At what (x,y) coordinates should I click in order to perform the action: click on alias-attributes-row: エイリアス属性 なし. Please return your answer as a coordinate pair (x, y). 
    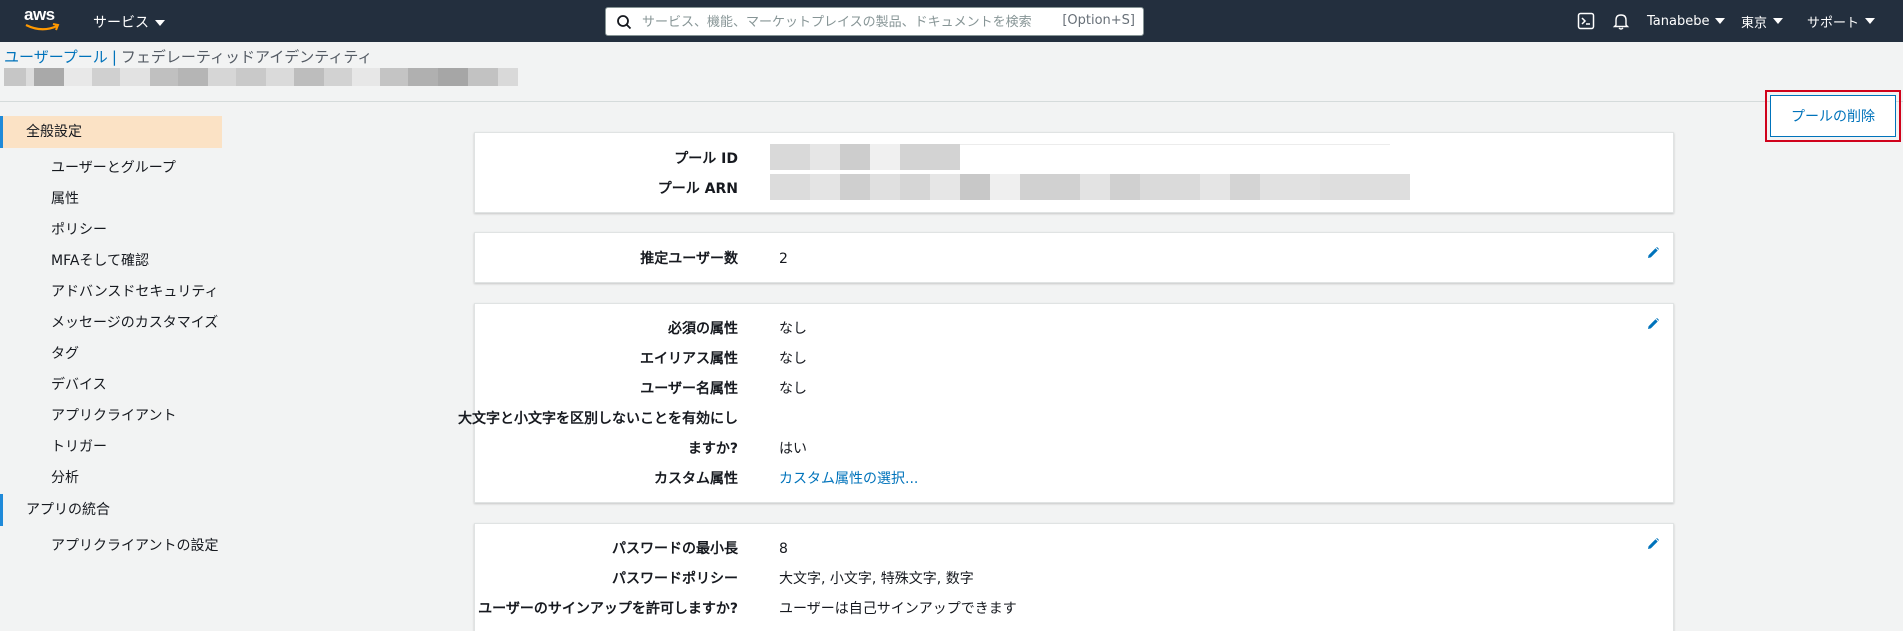
    Looking at the image, I should click on (1075, 359).